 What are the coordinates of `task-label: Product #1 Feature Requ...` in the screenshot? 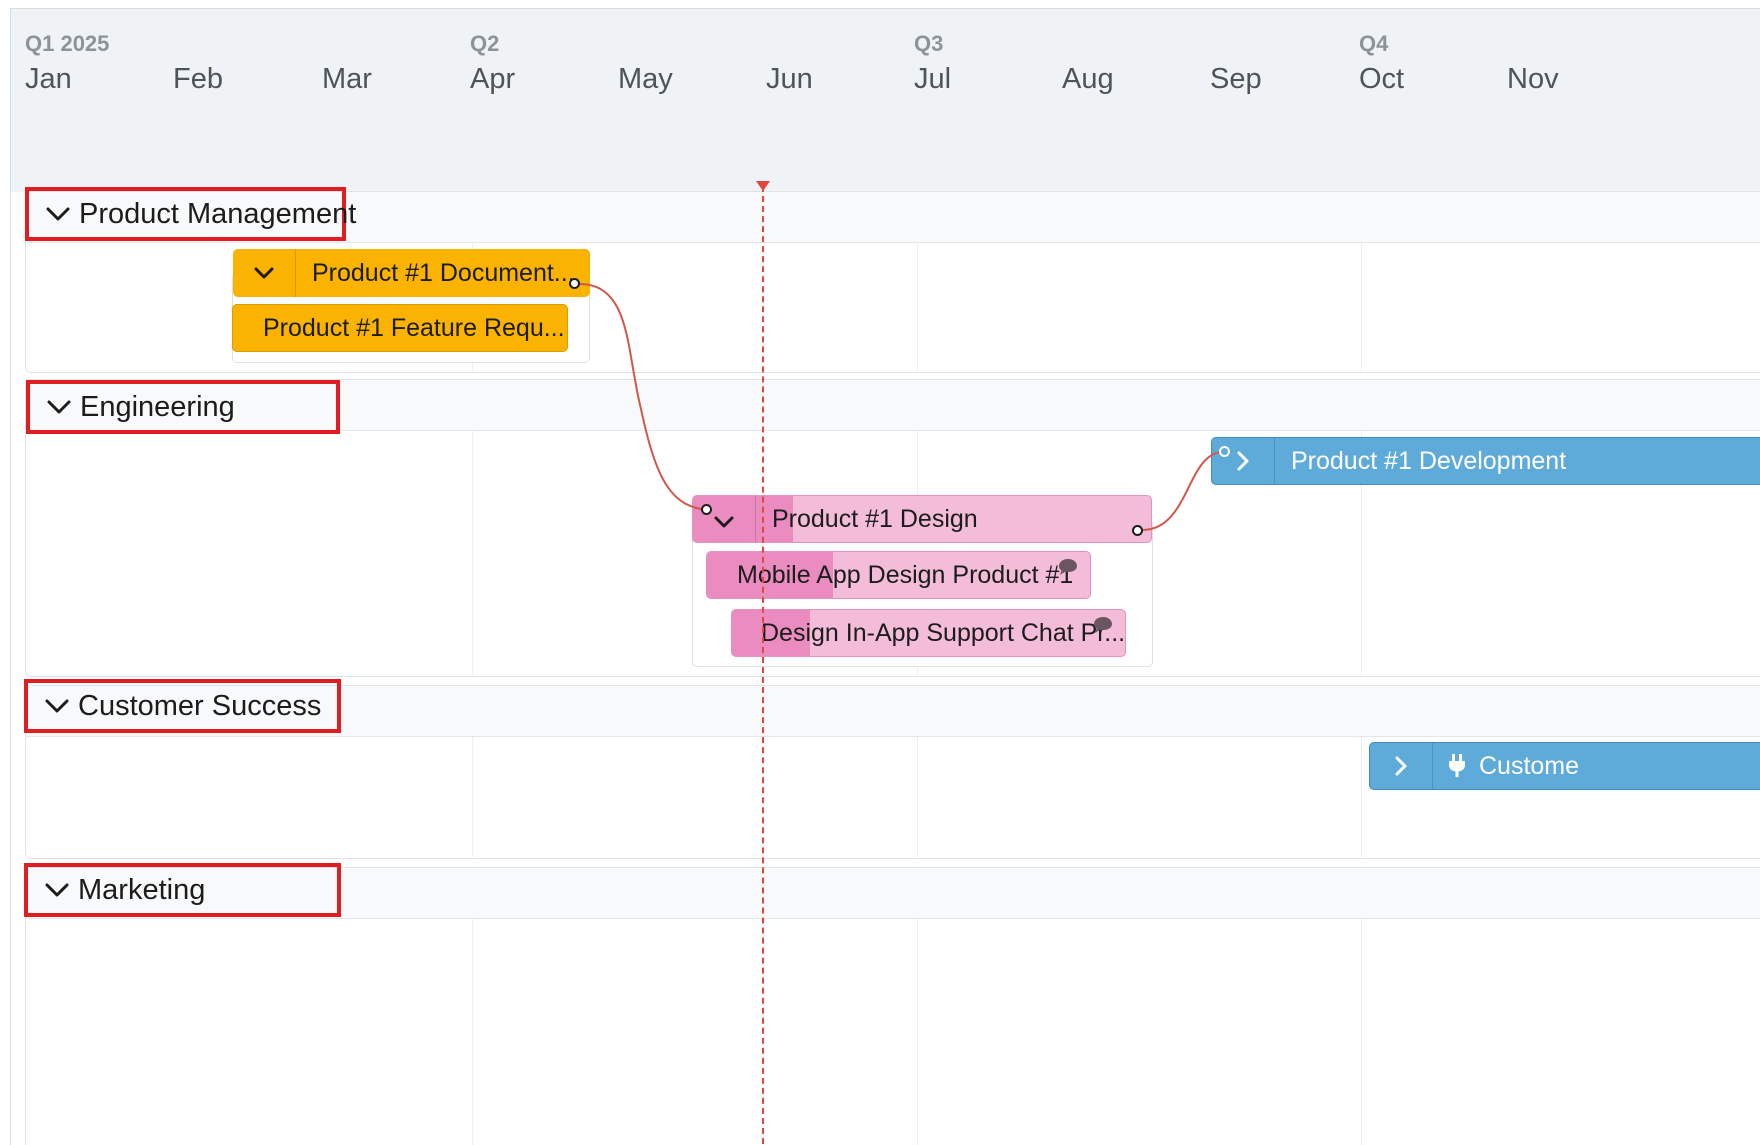 It's located at (414, 327).